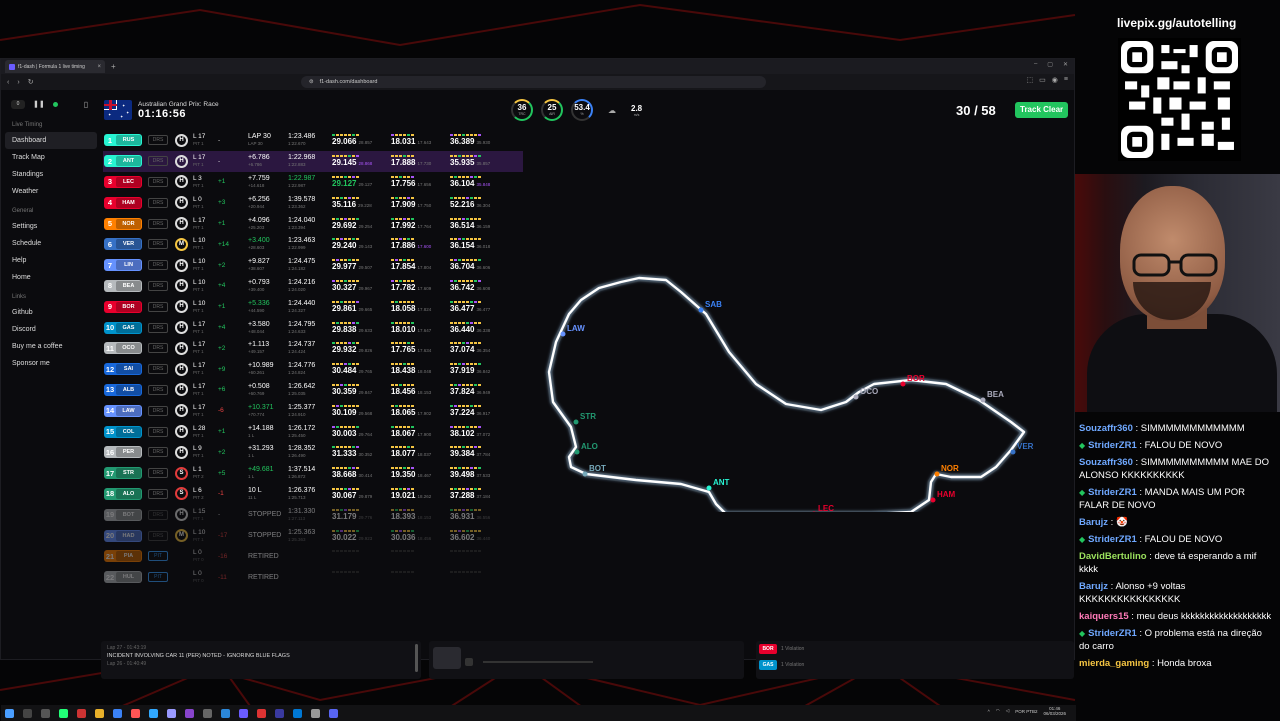  What do you see at coordinates (51, 191) in the screenshot?
I see `nav-weather: Weather` at bounding box center [51, 191].